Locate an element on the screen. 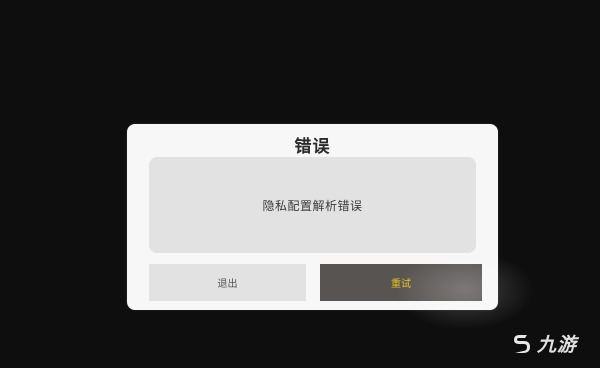 This screenshot has height=368, width=600. watermark: 九游 is located at coordinates (543, 343).